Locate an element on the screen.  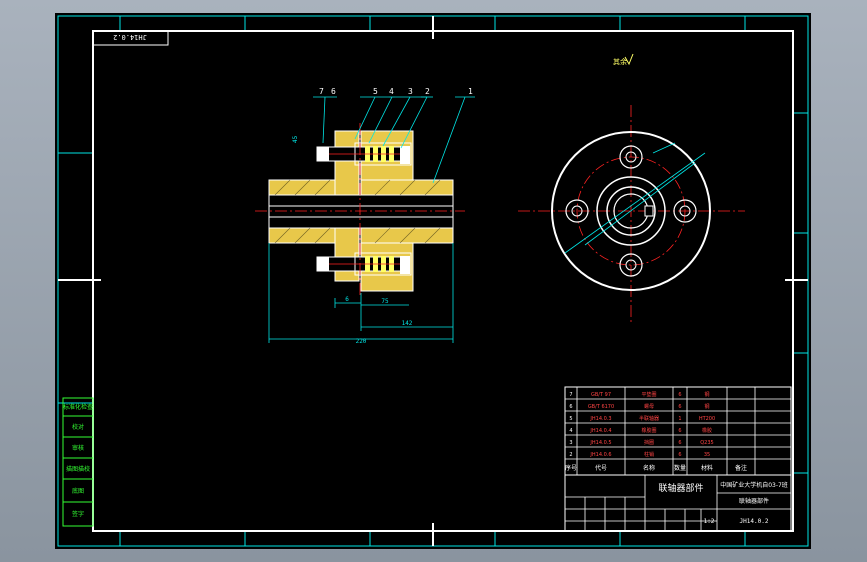
bom-cell: 挡圈 is located at coordinates (649, 442).